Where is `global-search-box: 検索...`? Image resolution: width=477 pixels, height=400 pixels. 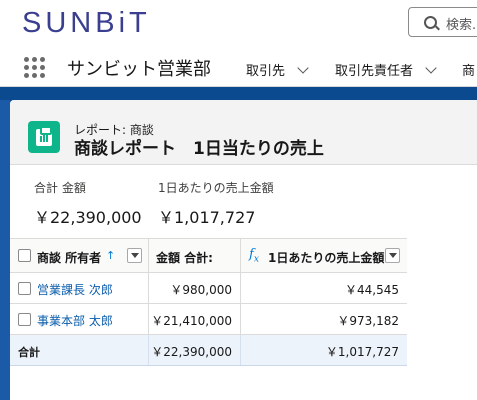
global-search-box: 検索... is located at coordinates (442, 22).